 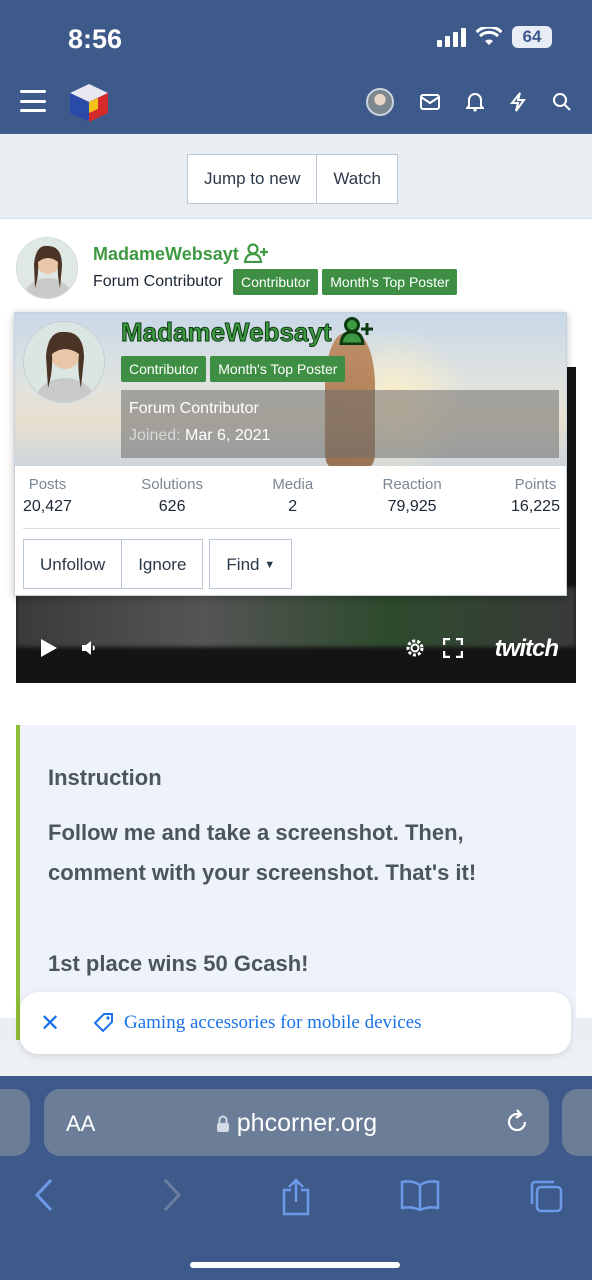 I want to click on author-avatar, so click(x=47, y=268).